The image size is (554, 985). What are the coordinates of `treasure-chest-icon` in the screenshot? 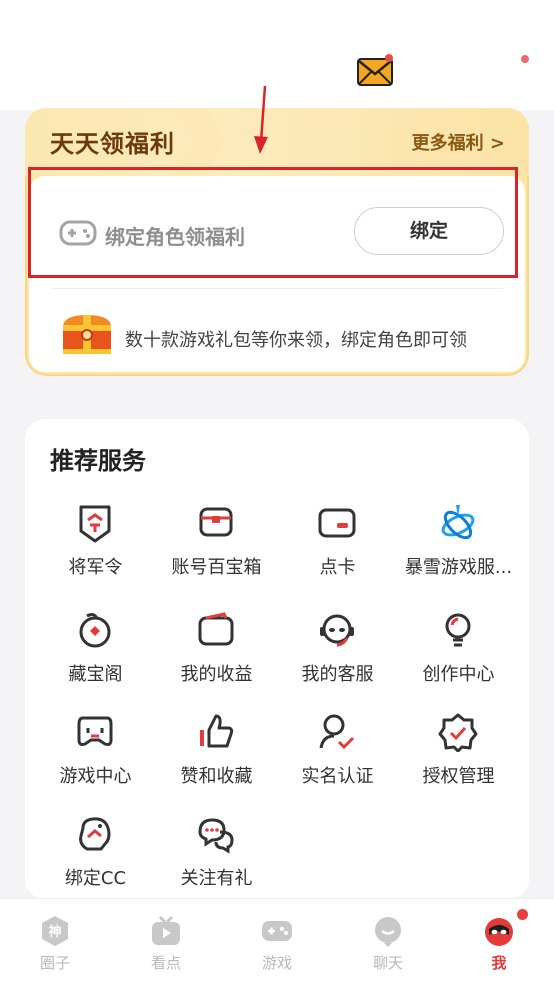 It's located at (87, 334).